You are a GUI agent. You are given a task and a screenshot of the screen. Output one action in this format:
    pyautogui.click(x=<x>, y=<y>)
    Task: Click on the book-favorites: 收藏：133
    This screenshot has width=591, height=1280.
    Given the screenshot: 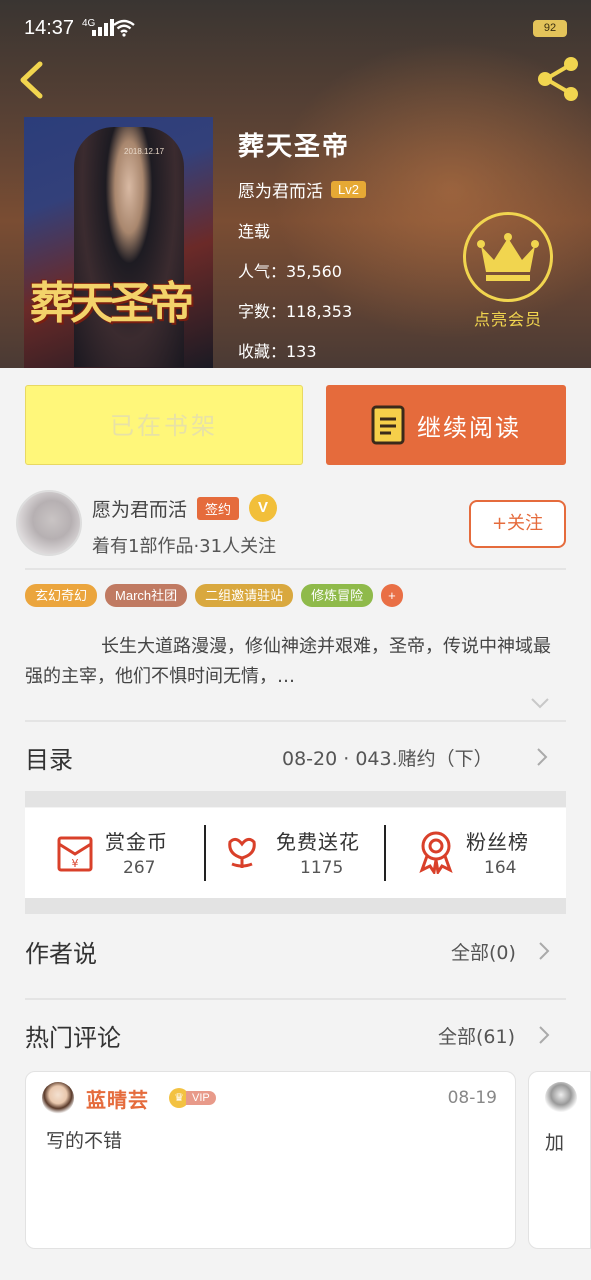 What is the action you would take?
    pyautogui.click(x=277, y=351)
    